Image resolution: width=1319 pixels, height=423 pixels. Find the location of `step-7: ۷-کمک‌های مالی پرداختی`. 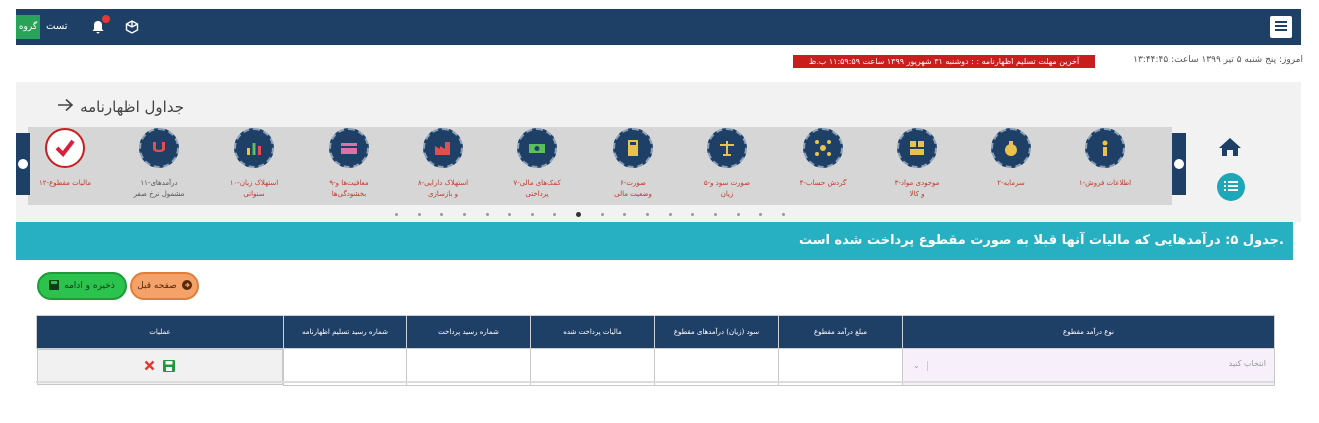

step-7: ۷-کمک‌های مالی پرداختی is located at coordinates (537, 163).